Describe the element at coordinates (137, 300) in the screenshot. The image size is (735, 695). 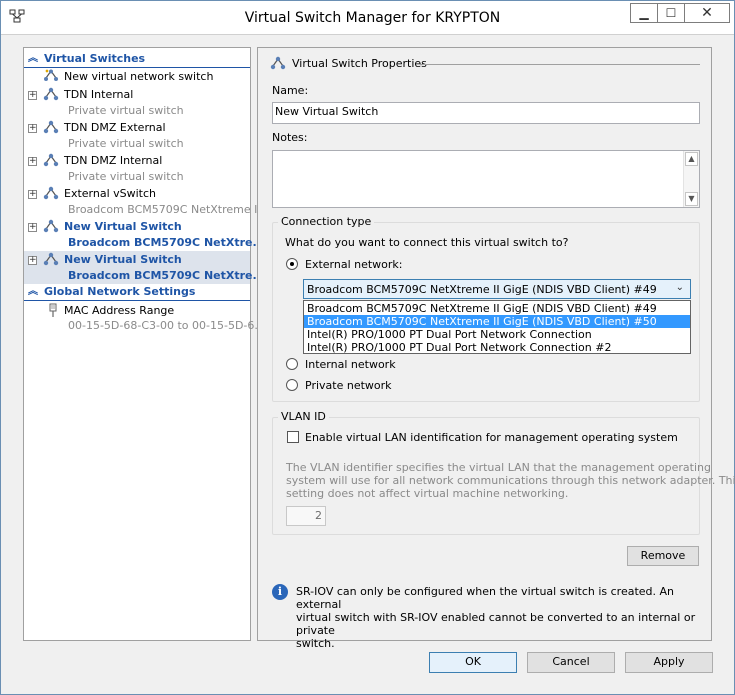
I see `section-divider` at that location.